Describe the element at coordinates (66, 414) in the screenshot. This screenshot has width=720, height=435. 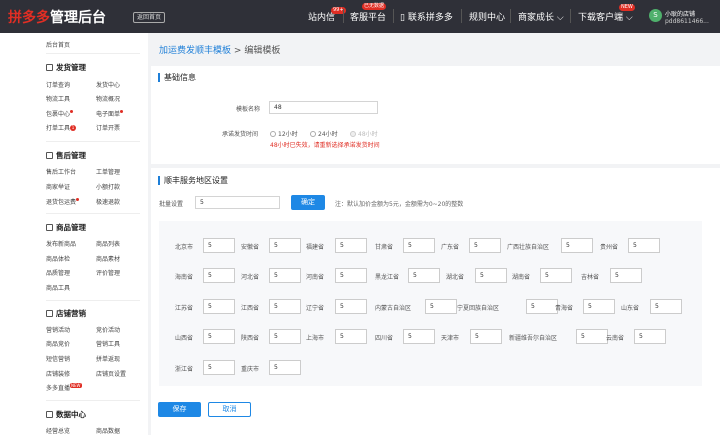
I see `sidebar-section-data: 数据中心` at that location.